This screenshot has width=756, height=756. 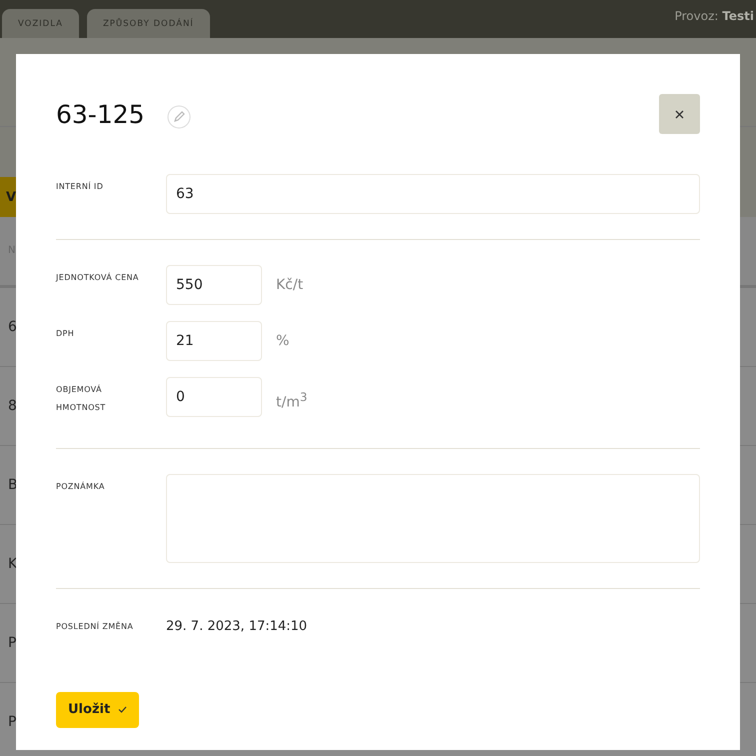 What do you see at coordinates (123, 710) in the screenshot?
I see `check-icon` at bounding box center [123, 710].